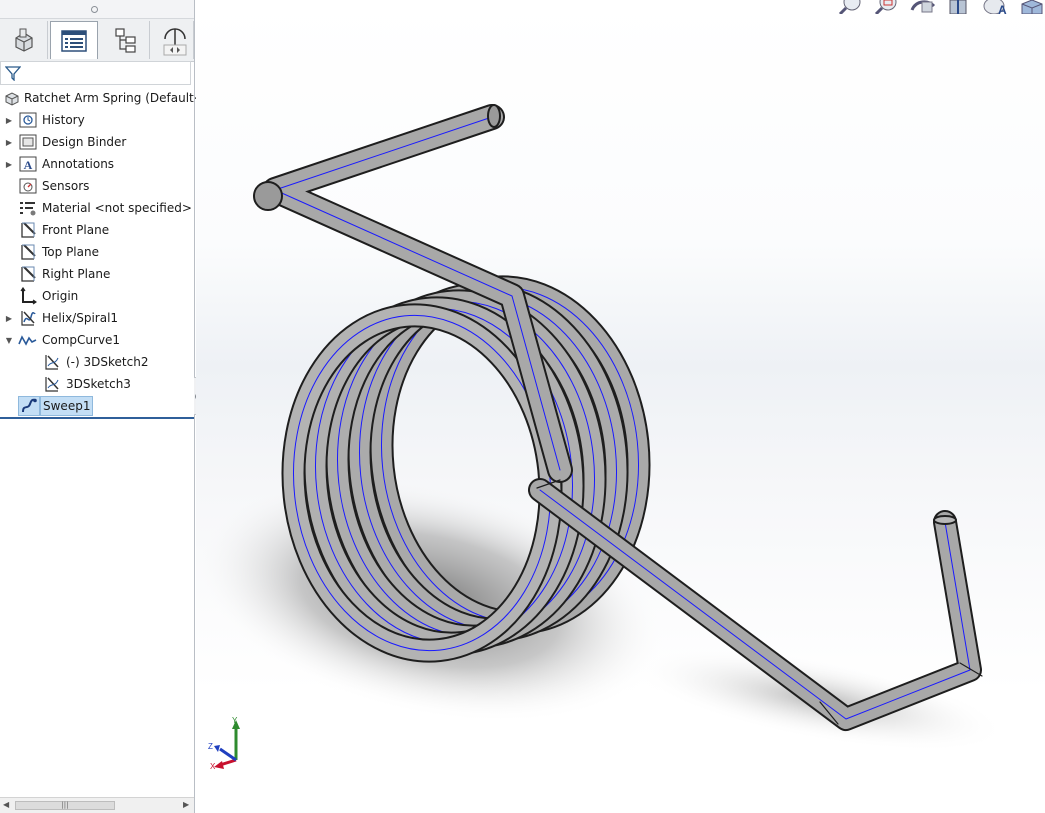 The width and height of the screenshot is (1045, 813). I want to click on horizontal-scrollbar: ◀ ||| ▶, so click(97, 805).